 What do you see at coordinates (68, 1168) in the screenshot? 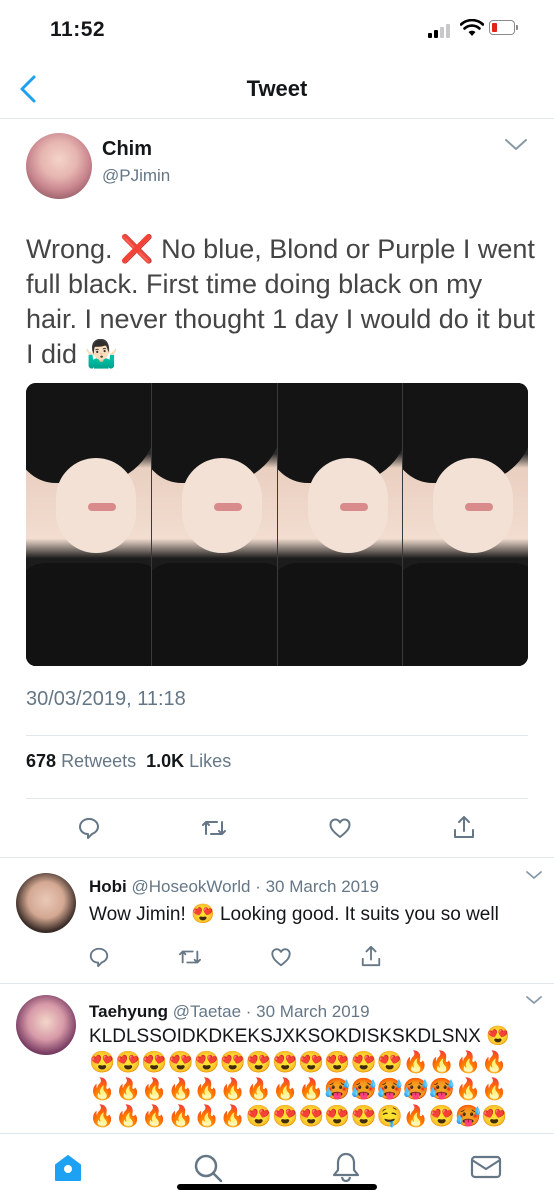
I see `home-icon` at bounding box center [68, 1168].